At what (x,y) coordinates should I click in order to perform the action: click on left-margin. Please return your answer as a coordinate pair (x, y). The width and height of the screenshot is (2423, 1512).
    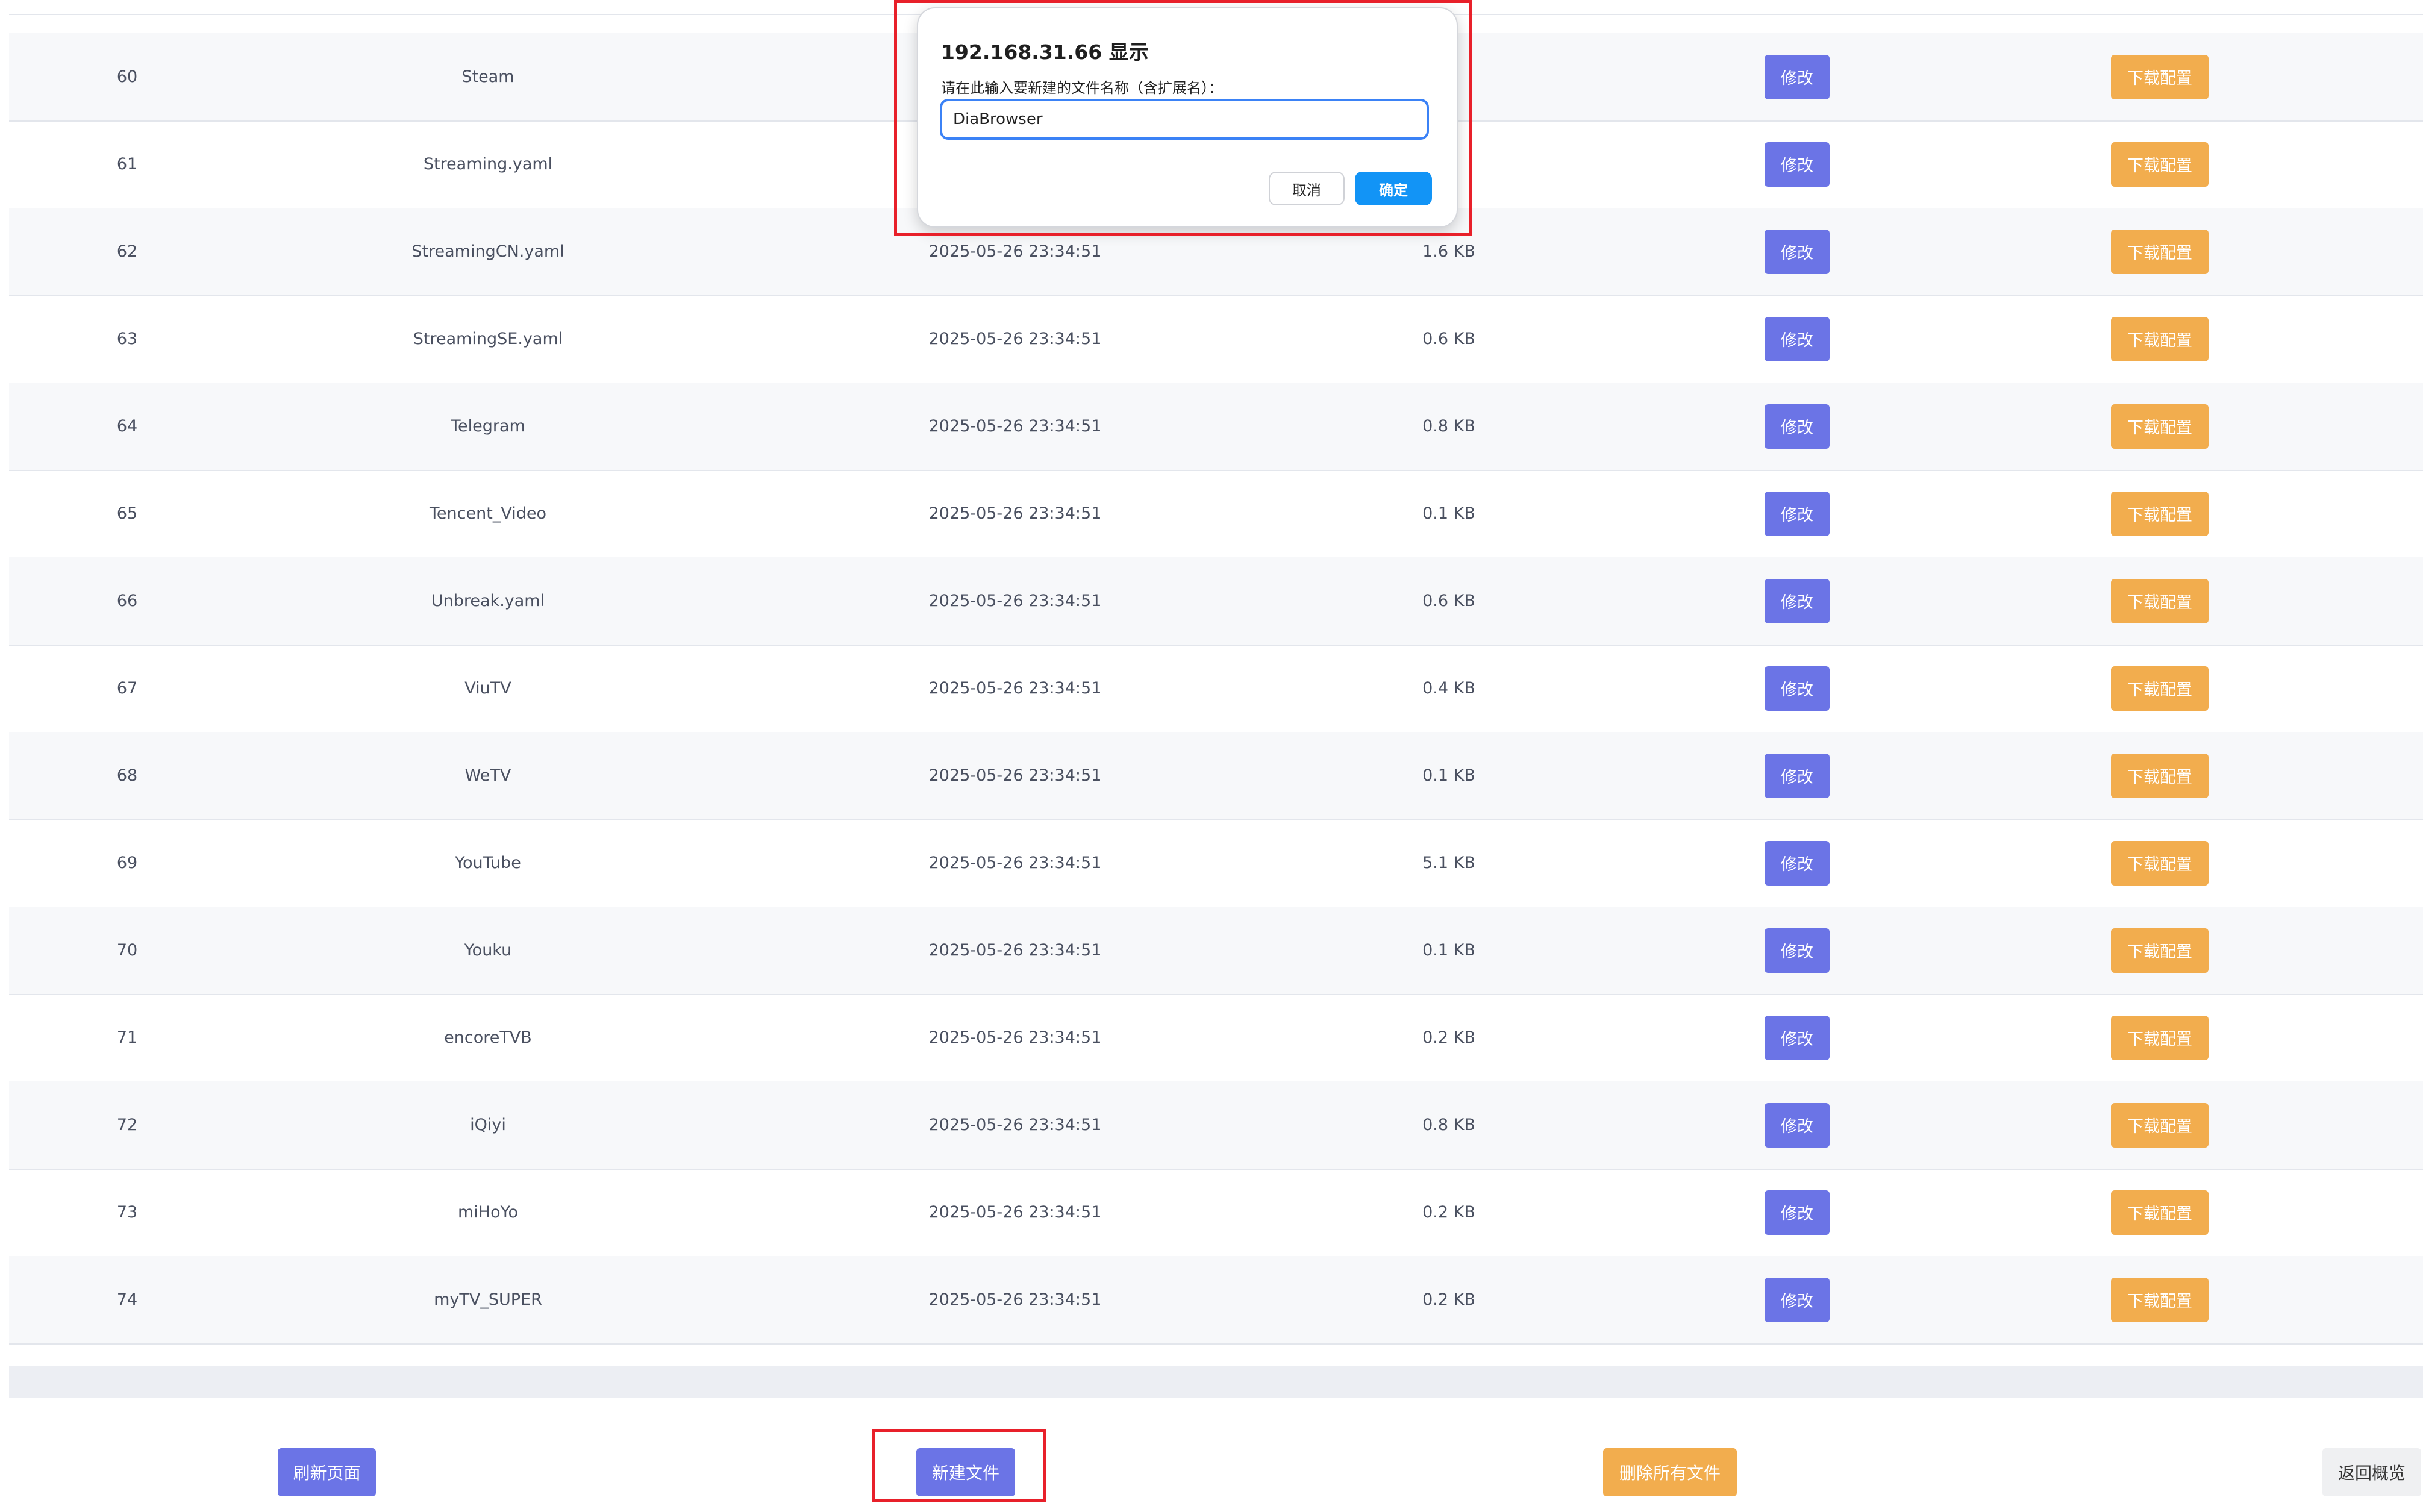
    Looking at the image, I should click on (4, 756).